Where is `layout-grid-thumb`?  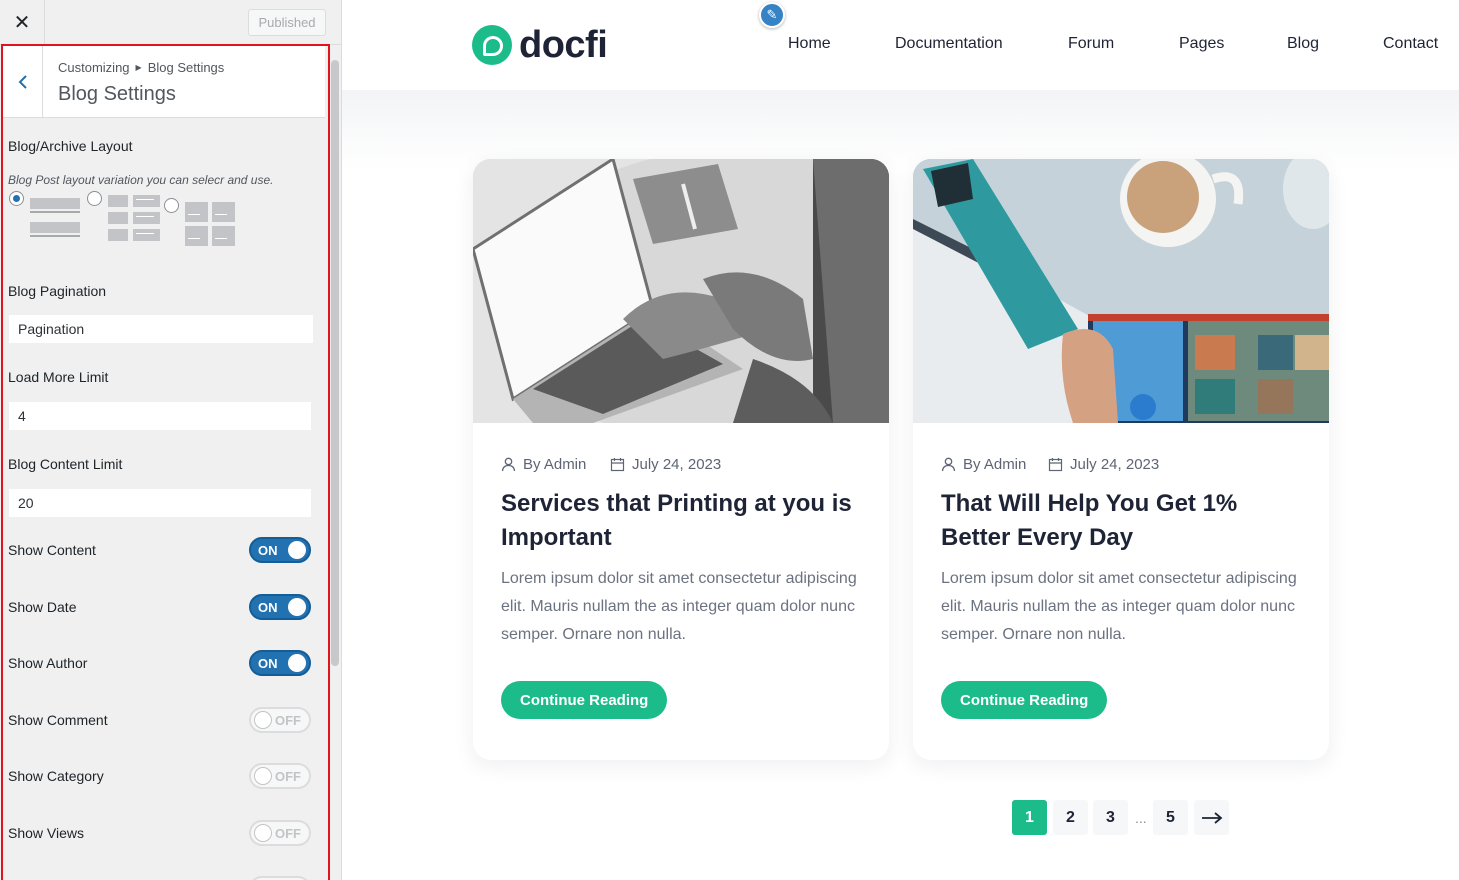 layout-grid-thumb is located at coordinates (210, 224).